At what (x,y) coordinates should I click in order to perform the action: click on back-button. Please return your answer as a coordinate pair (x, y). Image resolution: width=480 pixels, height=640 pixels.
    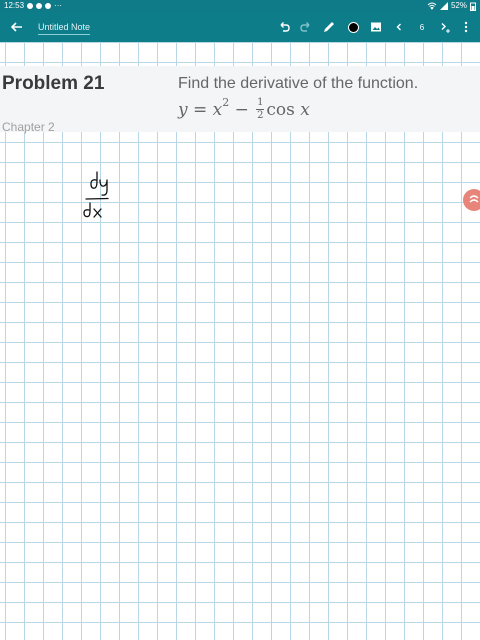
    Looking at the image, I should click on (17, 27).